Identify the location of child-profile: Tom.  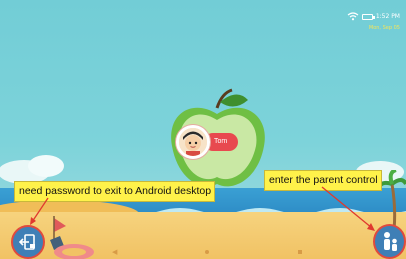
(207, 142).